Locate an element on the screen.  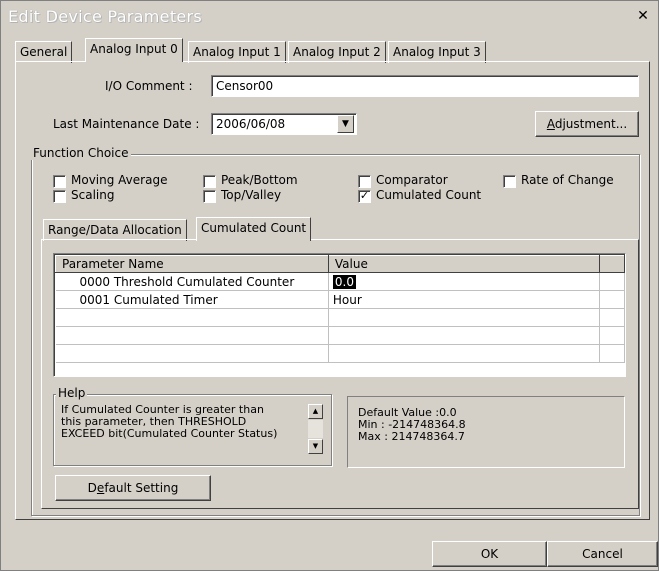
top-valley-label: Top/Valley is located at coordinates (251, 195).